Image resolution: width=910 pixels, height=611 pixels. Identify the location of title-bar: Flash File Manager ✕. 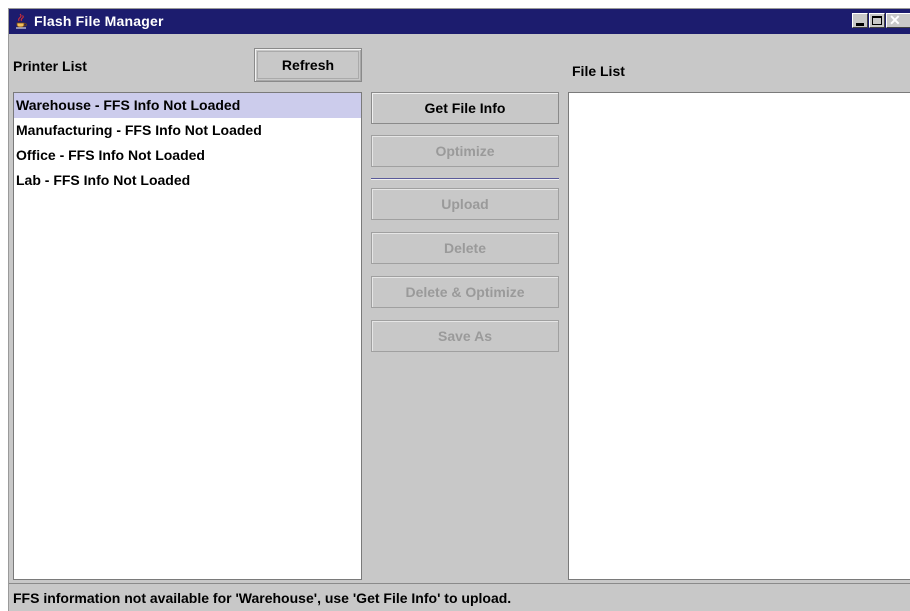
(459, 21).